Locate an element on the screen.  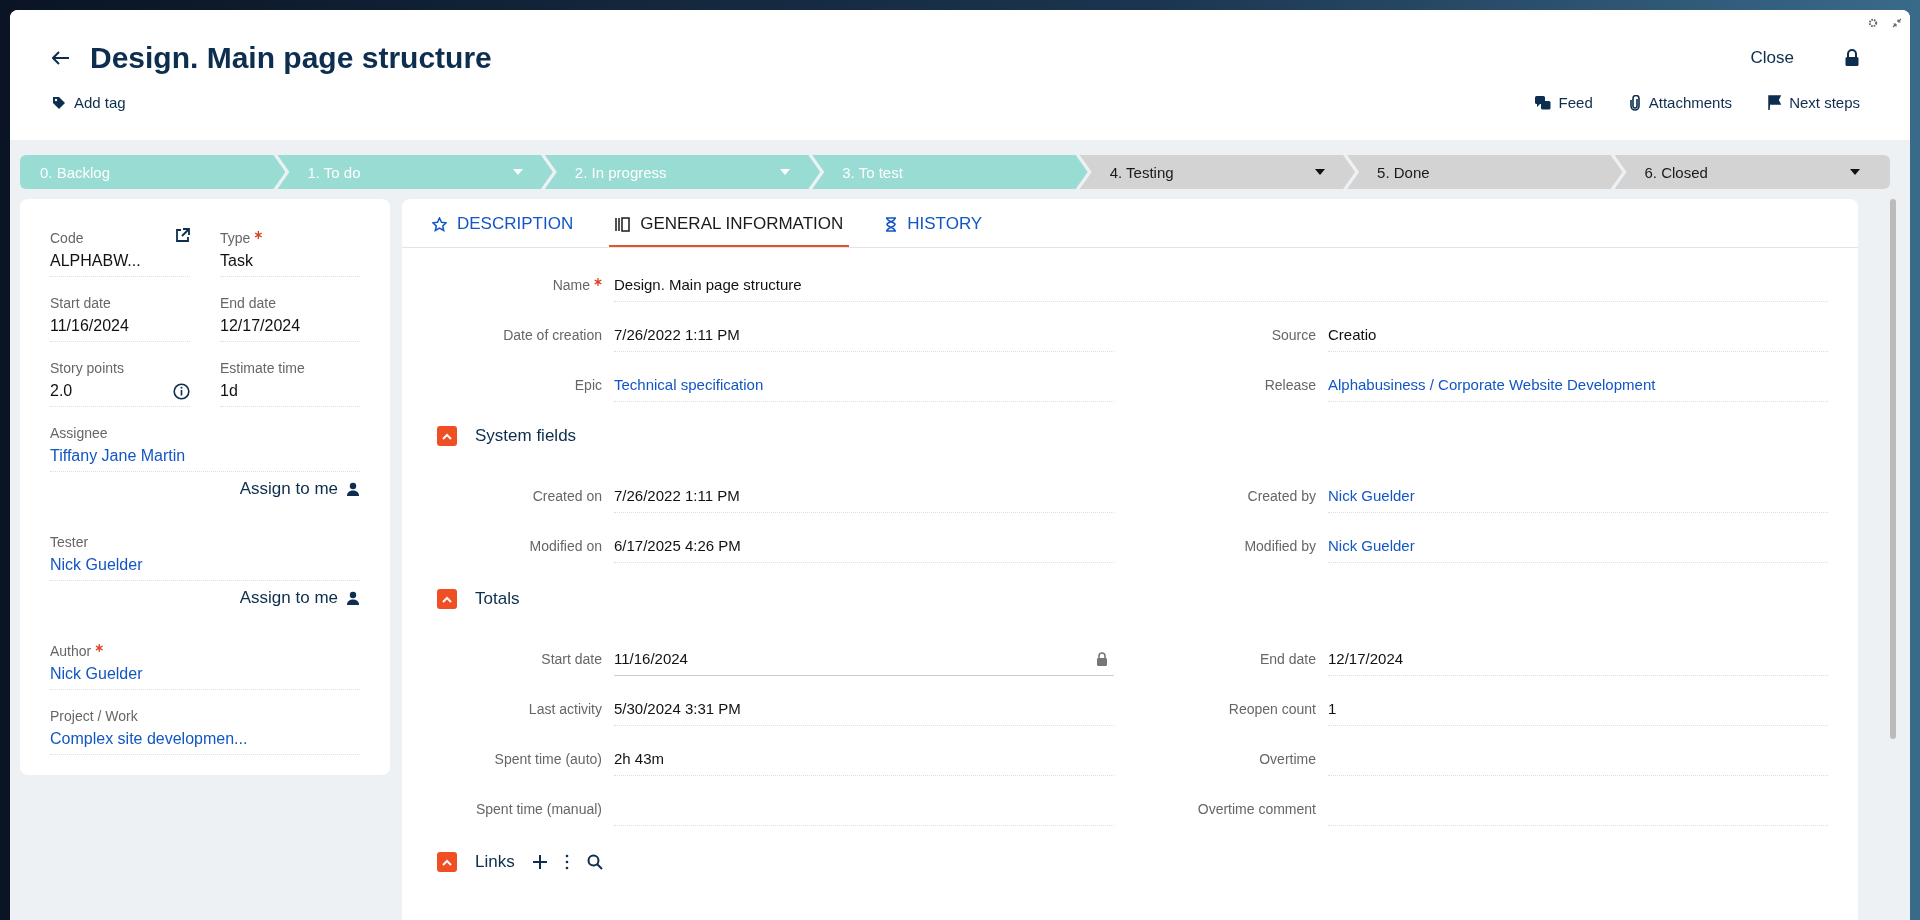
field-label: Author is located at coordinates (77, 651).